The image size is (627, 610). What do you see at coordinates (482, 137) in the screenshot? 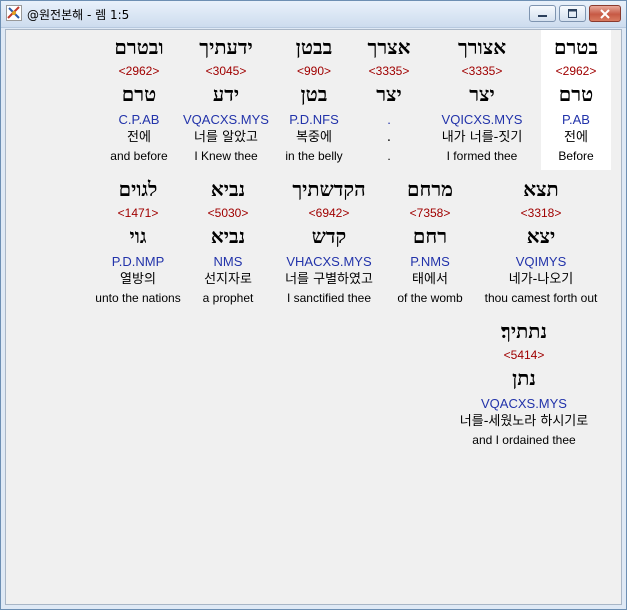
I see `korean-gloss: 내가 너를-짓기` at bounding box center [482, 137].